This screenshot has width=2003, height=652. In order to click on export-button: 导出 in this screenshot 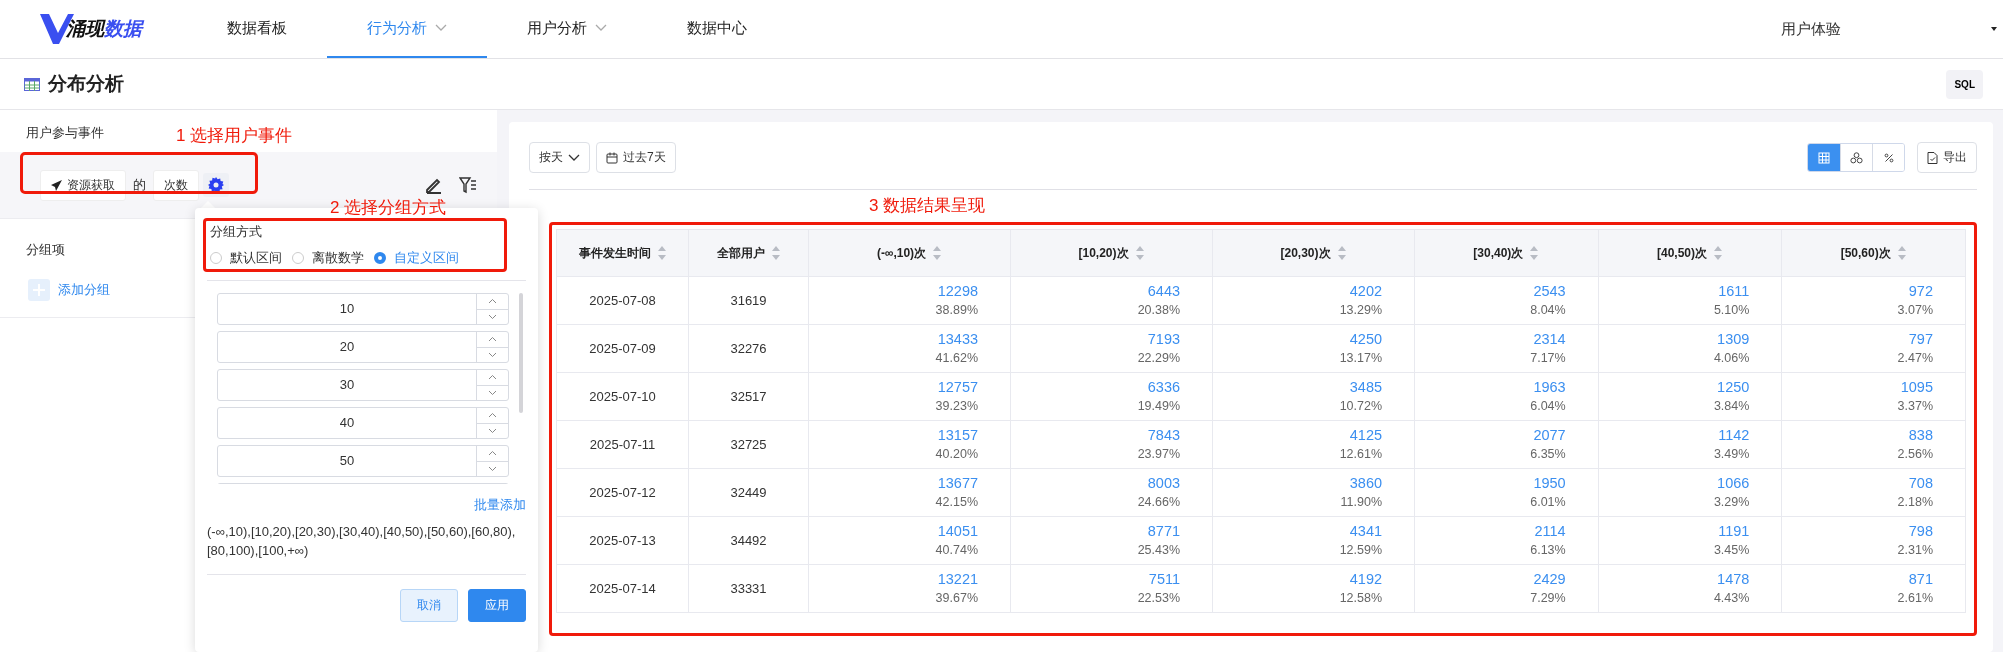, I will do `click(1947, 157)`.